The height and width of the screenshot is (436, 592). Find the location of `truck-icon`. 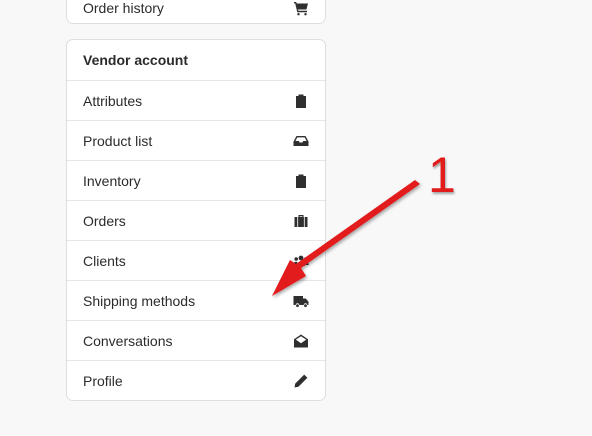

truck-icon is located at coordinates (301, 301).